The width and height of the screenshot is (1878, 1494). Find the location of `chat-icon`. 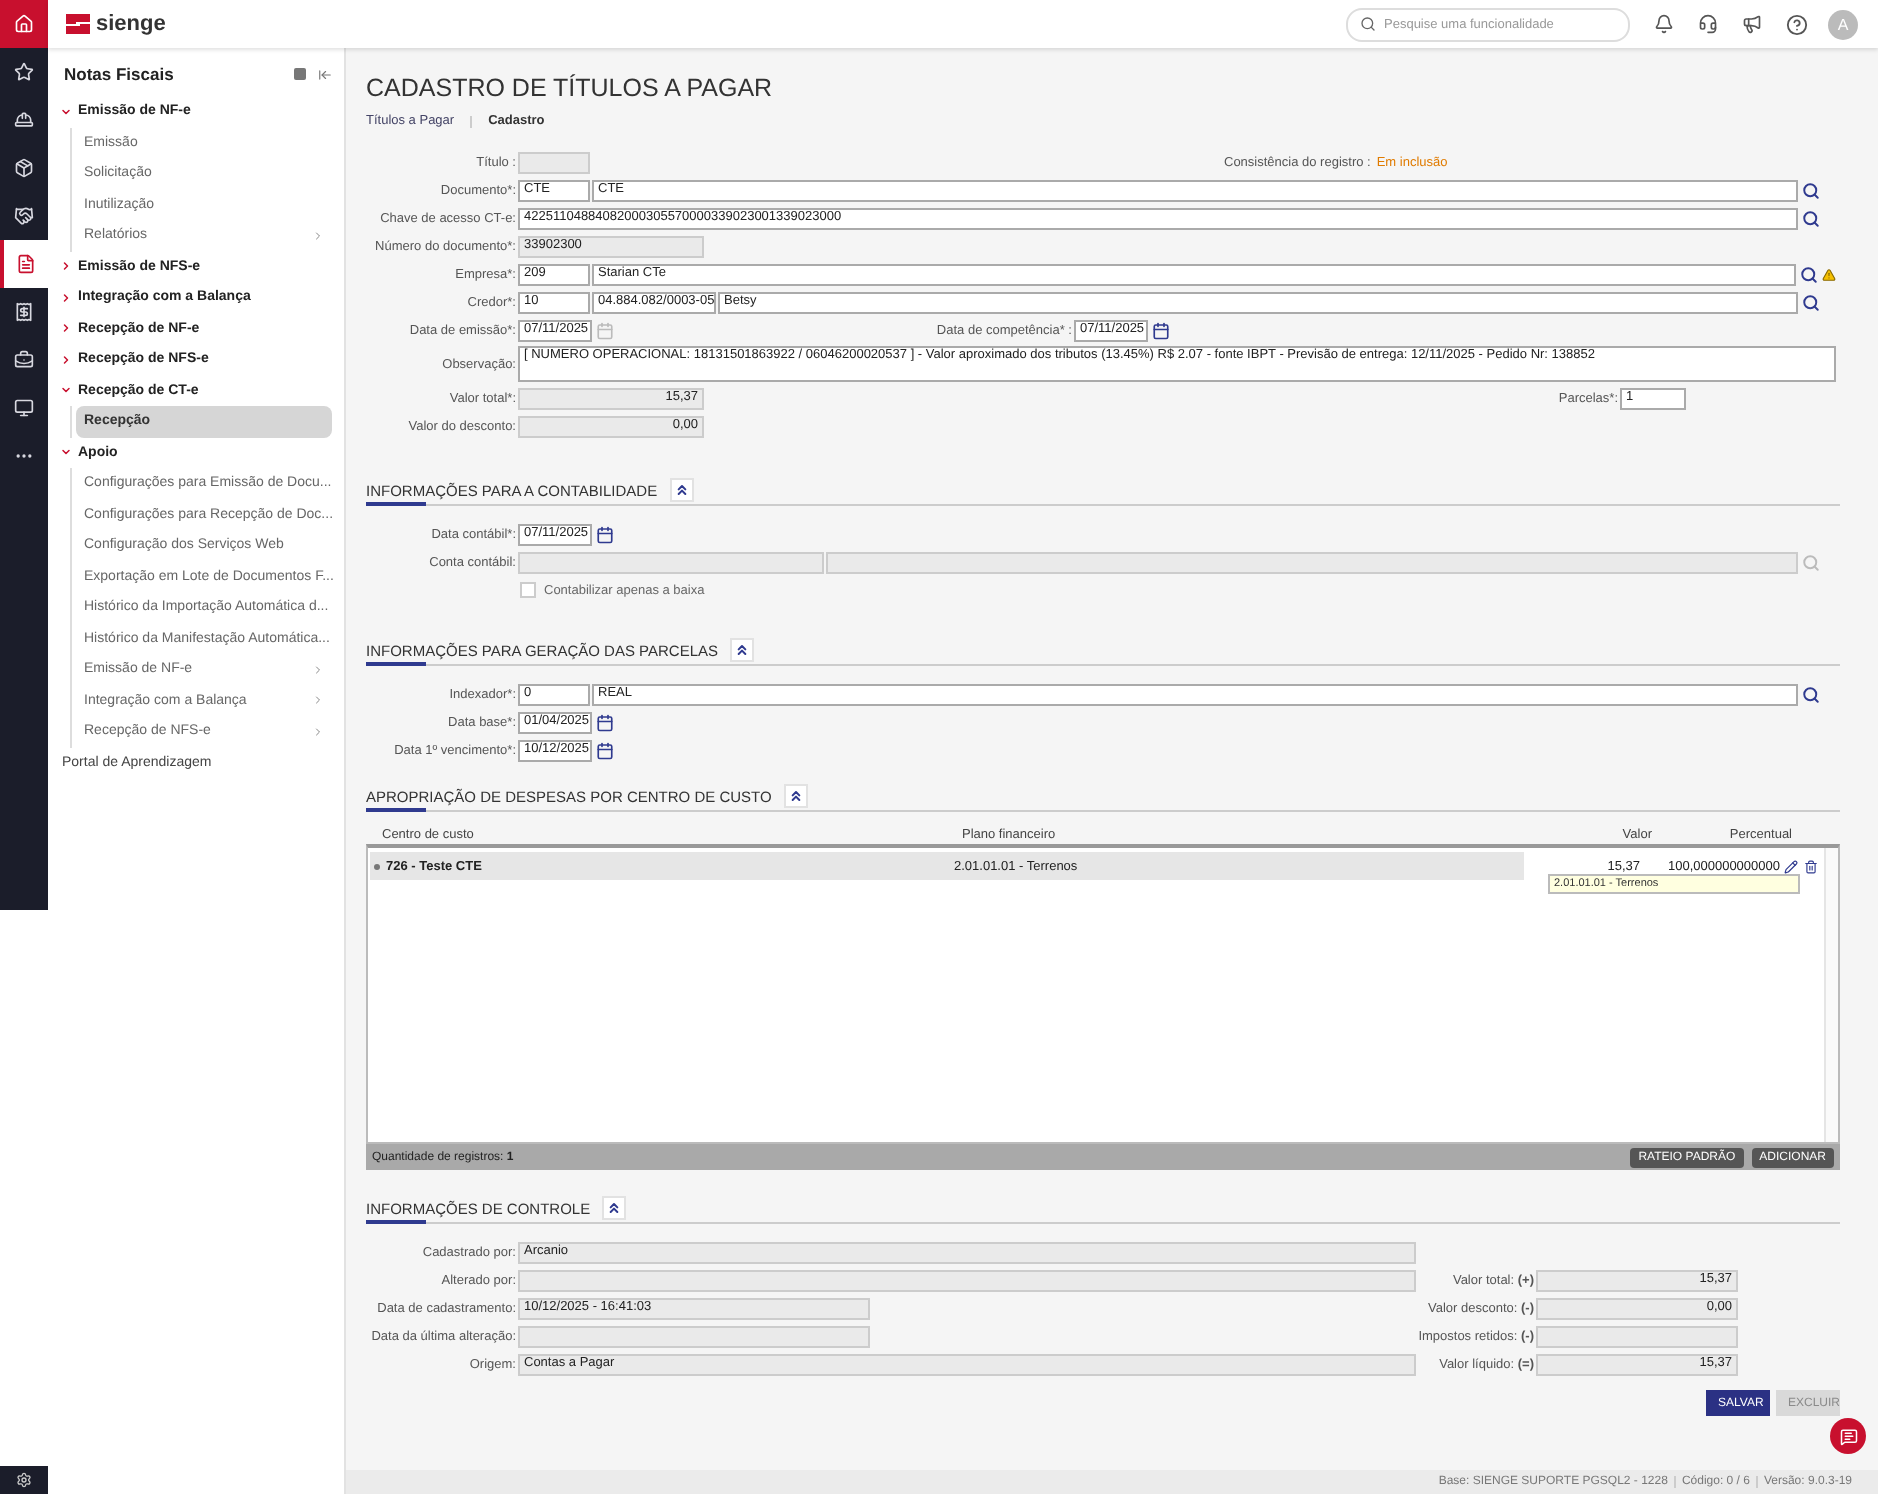

chat-icon is located at coordinates (1848, 1436).